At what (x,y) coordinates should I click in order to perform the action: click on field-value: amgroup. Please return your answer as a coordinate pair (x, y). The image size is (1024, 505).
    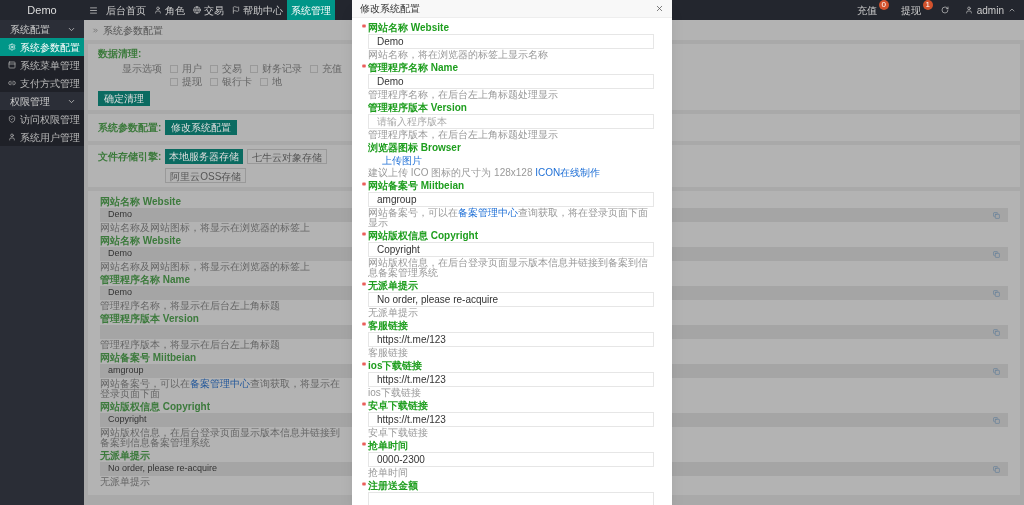
    Looking at the image, I should click on (126, 371).